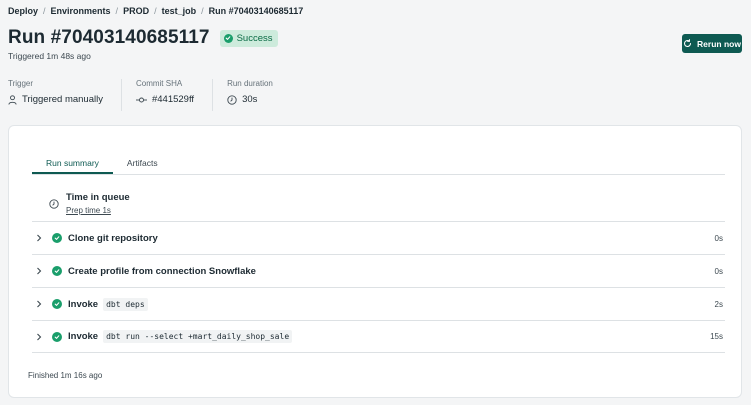  I want to click on refresh-icon, so click(688, 43).